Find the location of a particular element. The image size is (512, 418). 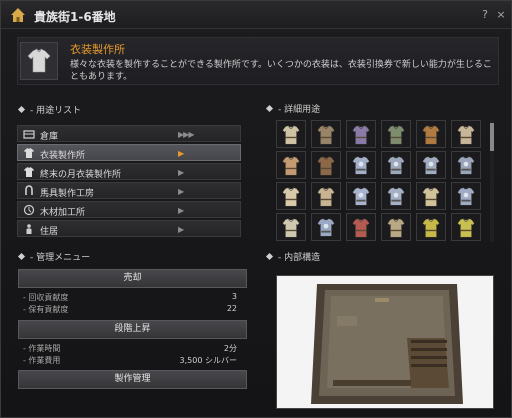

usage-item: 馬具製作工房 ▶ is located at coordinates (129, 190).